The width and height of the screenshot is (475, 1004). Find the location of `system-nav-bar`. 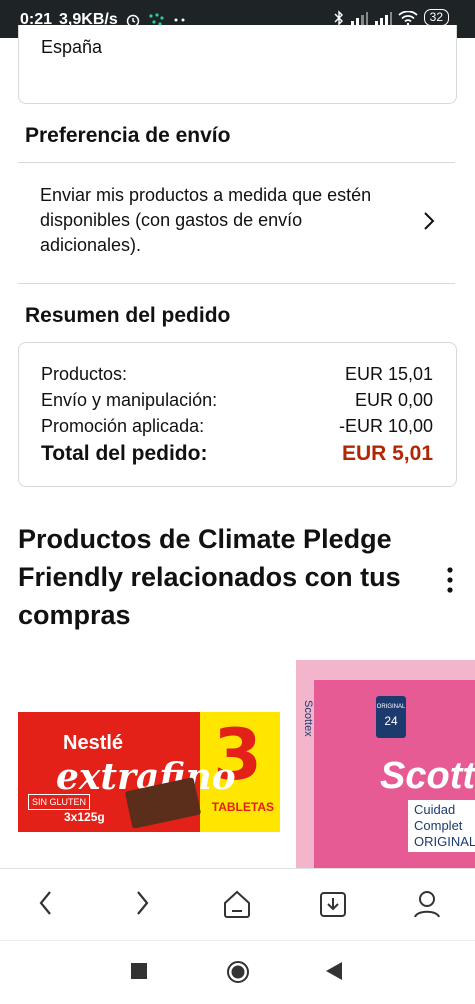

system-nav-bar is located at coordinates (237, 972).